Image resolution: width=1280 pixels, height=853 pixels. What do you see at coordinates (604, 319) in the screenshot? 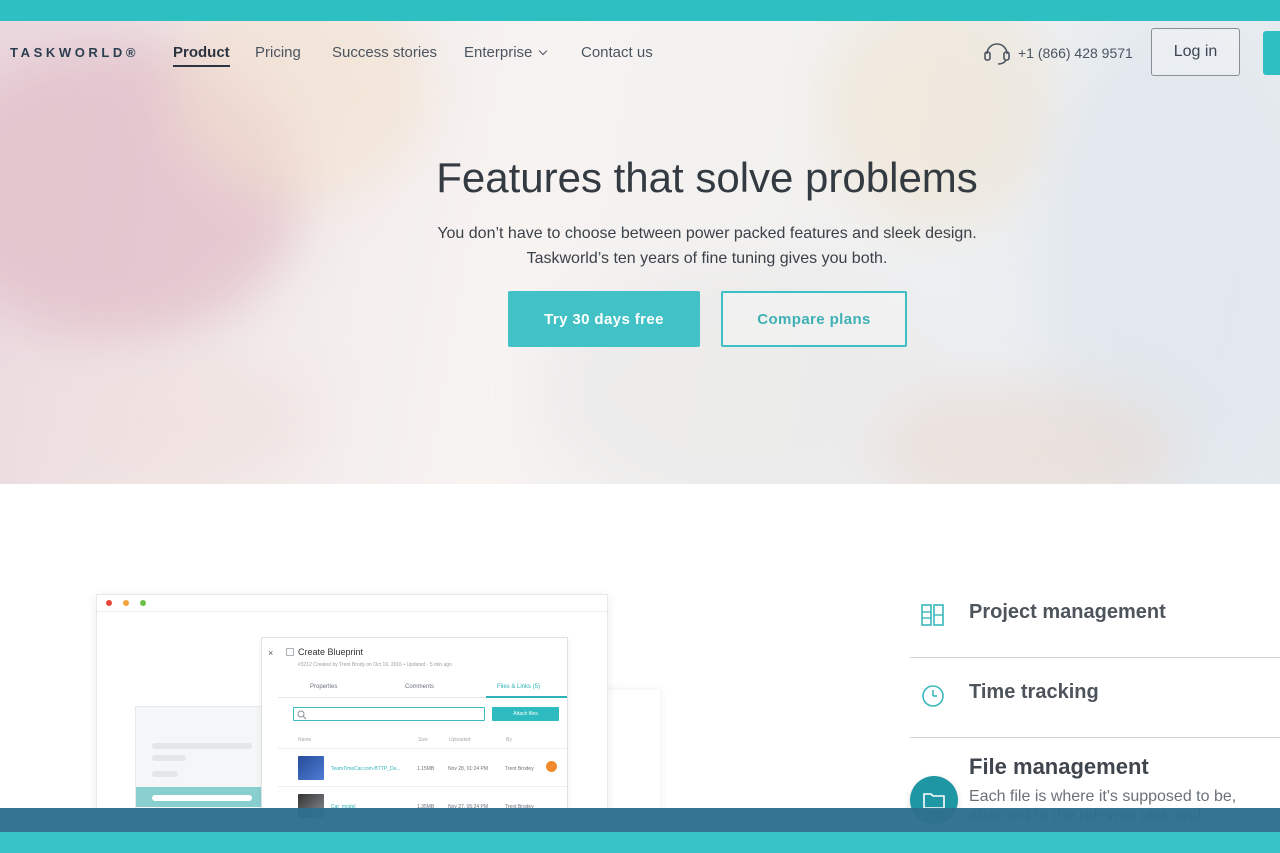
I see `try-free-button: Try 30 days free` at bounding box center [604, 319].